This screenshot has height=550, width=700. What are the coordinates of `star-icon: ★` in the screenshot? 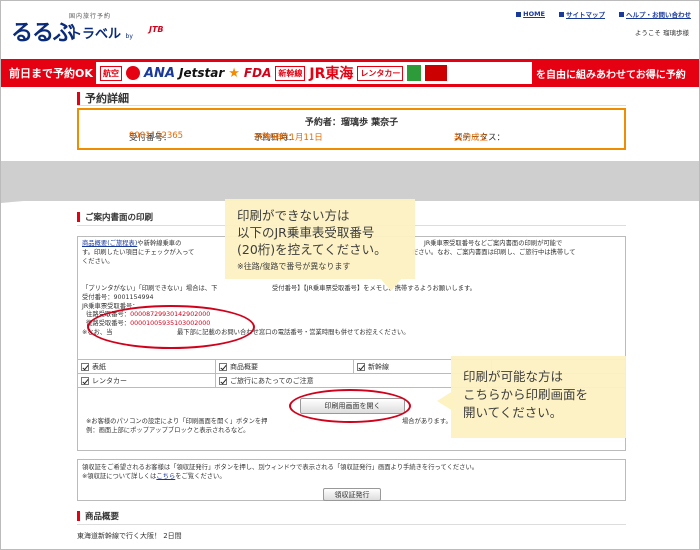 It's located at (234, 73).